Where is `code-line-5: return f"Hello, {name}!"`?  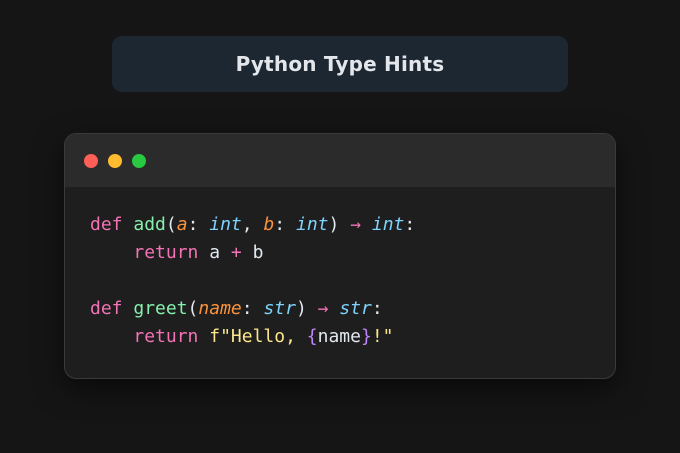 code-line-5: return f"Hello, {name}!" is located at coordinates (352, 337).